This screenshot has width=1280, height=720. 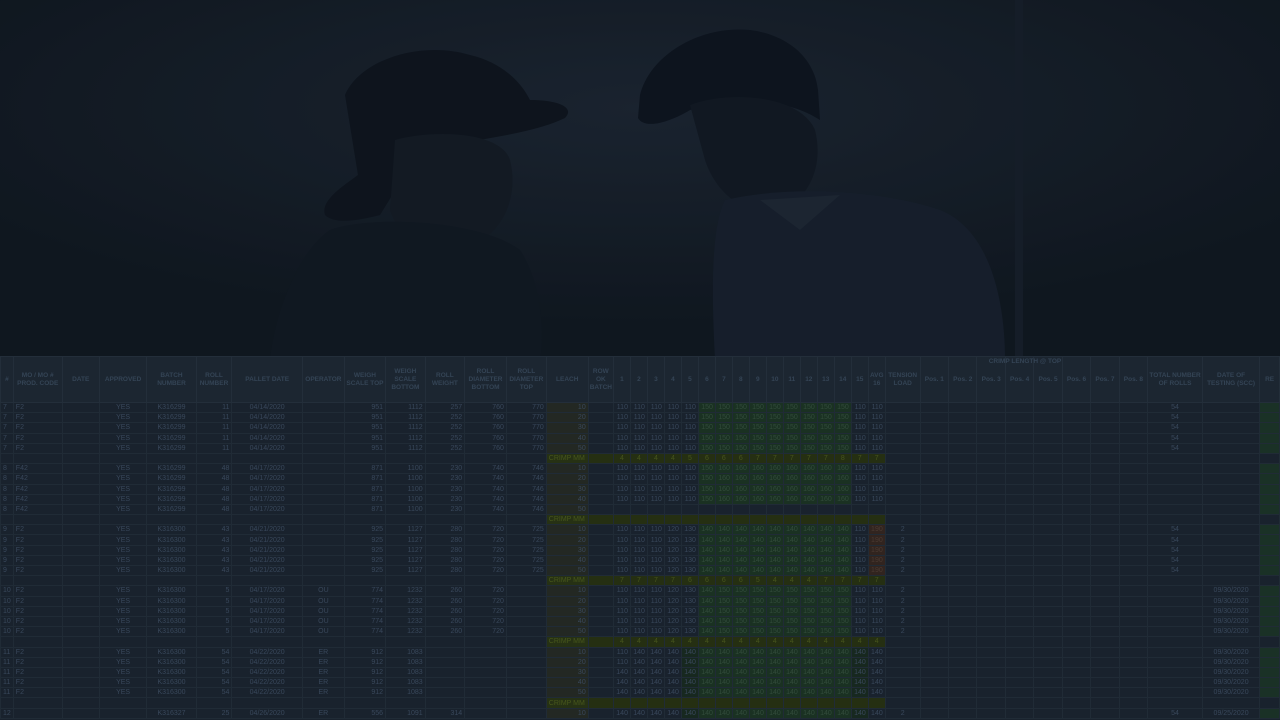 I want to click on tension-cell: 2, so click(x=902, y=601).